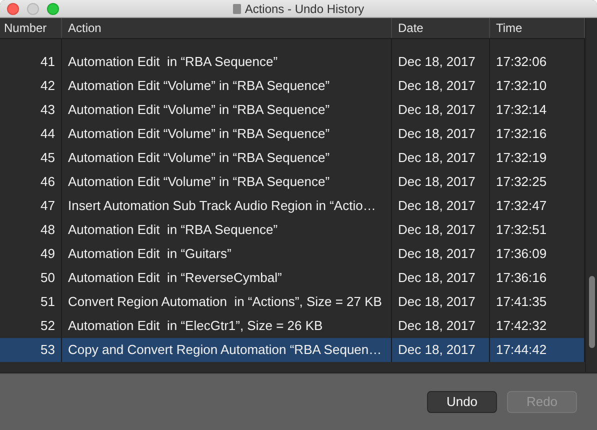 The height and width of the screenshot is (430, 597). Describe the element at coordinates (521, 62) in the screenshot. I see `table-cell-text: 17:32:06` at that location.